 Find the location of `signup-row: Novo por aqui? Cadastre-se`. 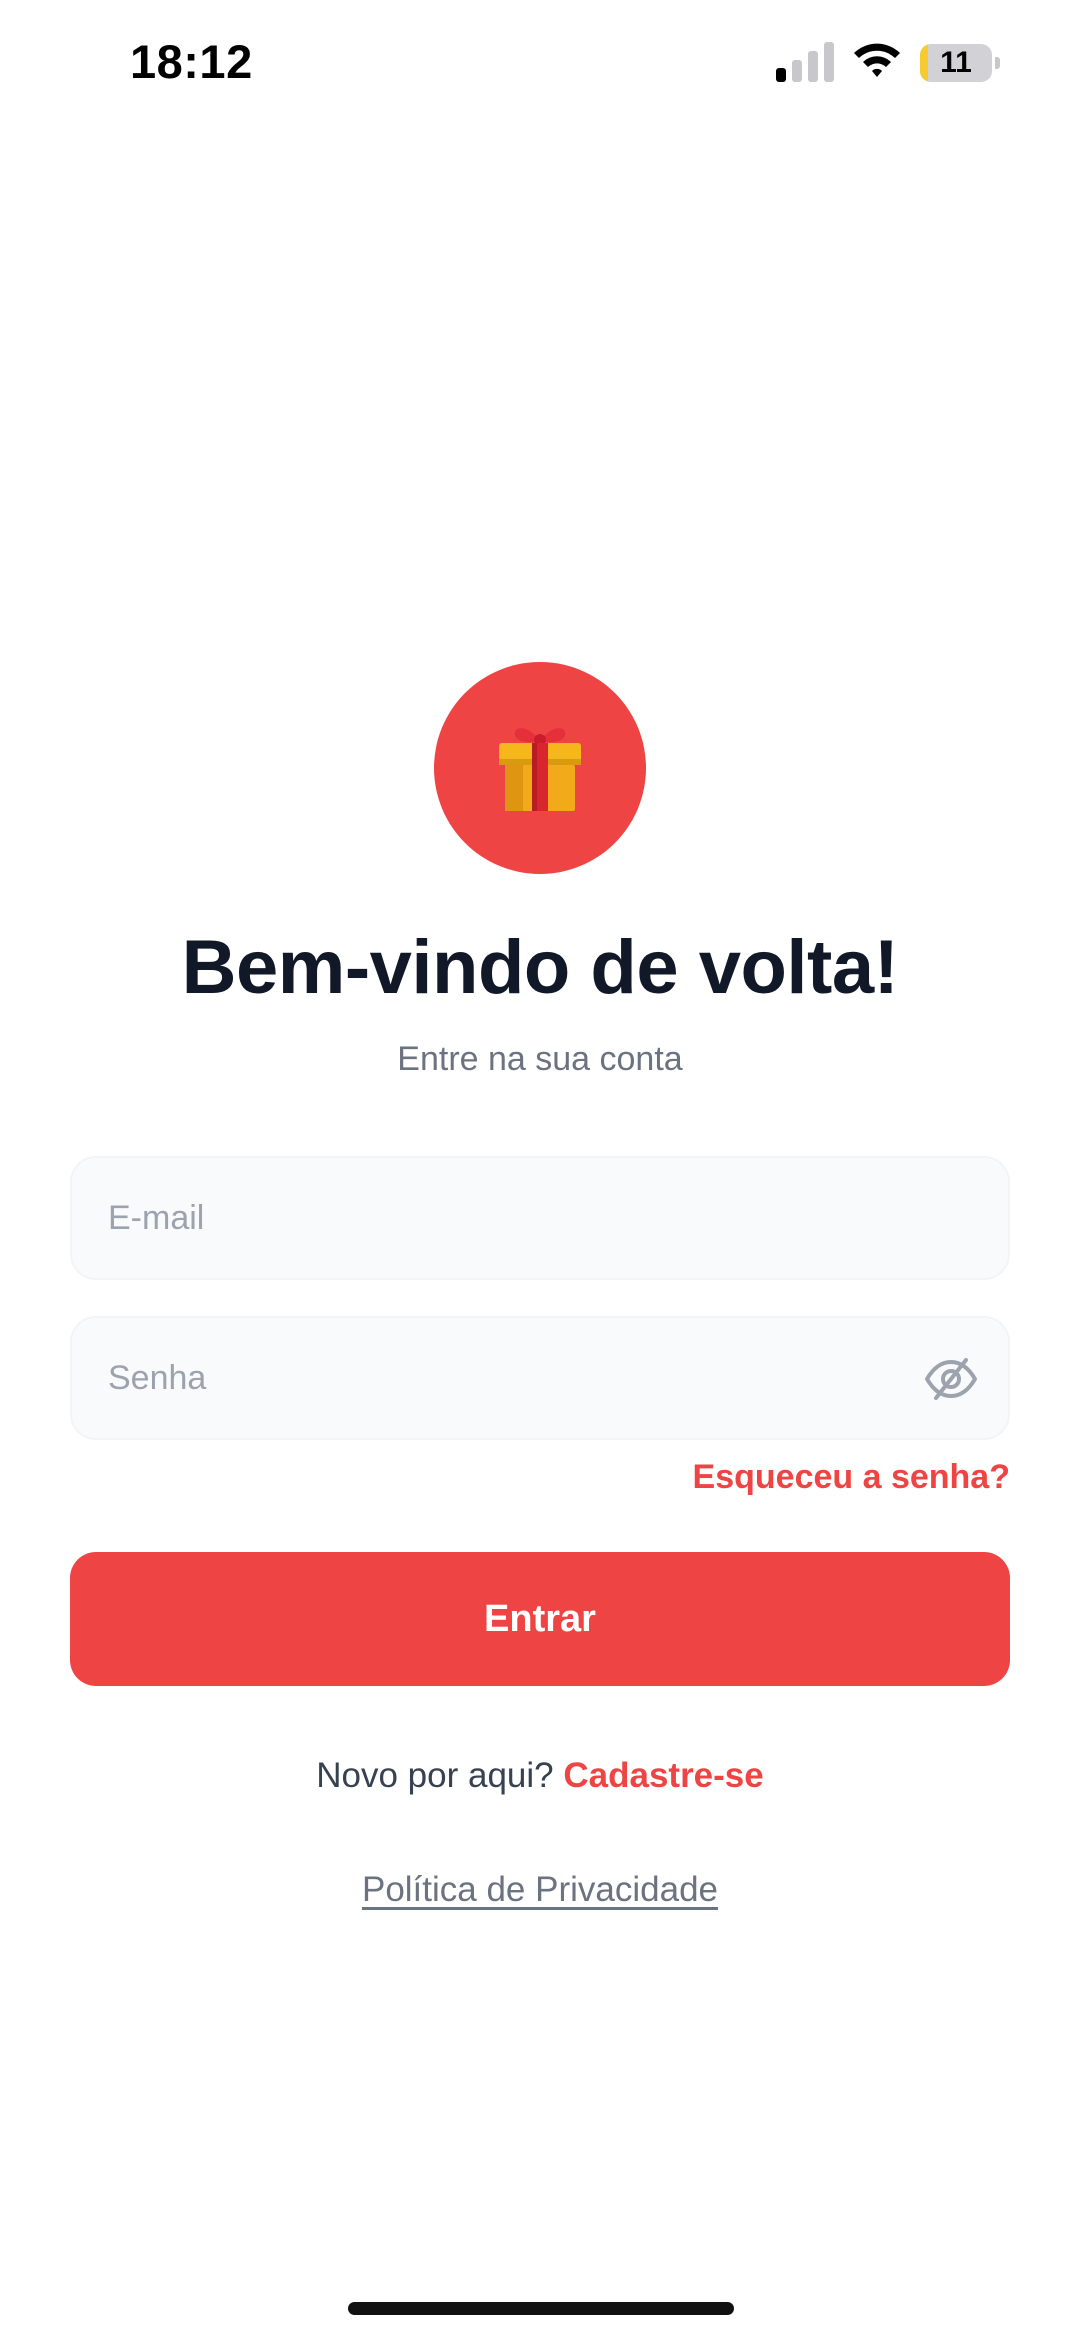

signup-row: Novo por aqui? Cadastre-se is located at coordinates (540, 1776).